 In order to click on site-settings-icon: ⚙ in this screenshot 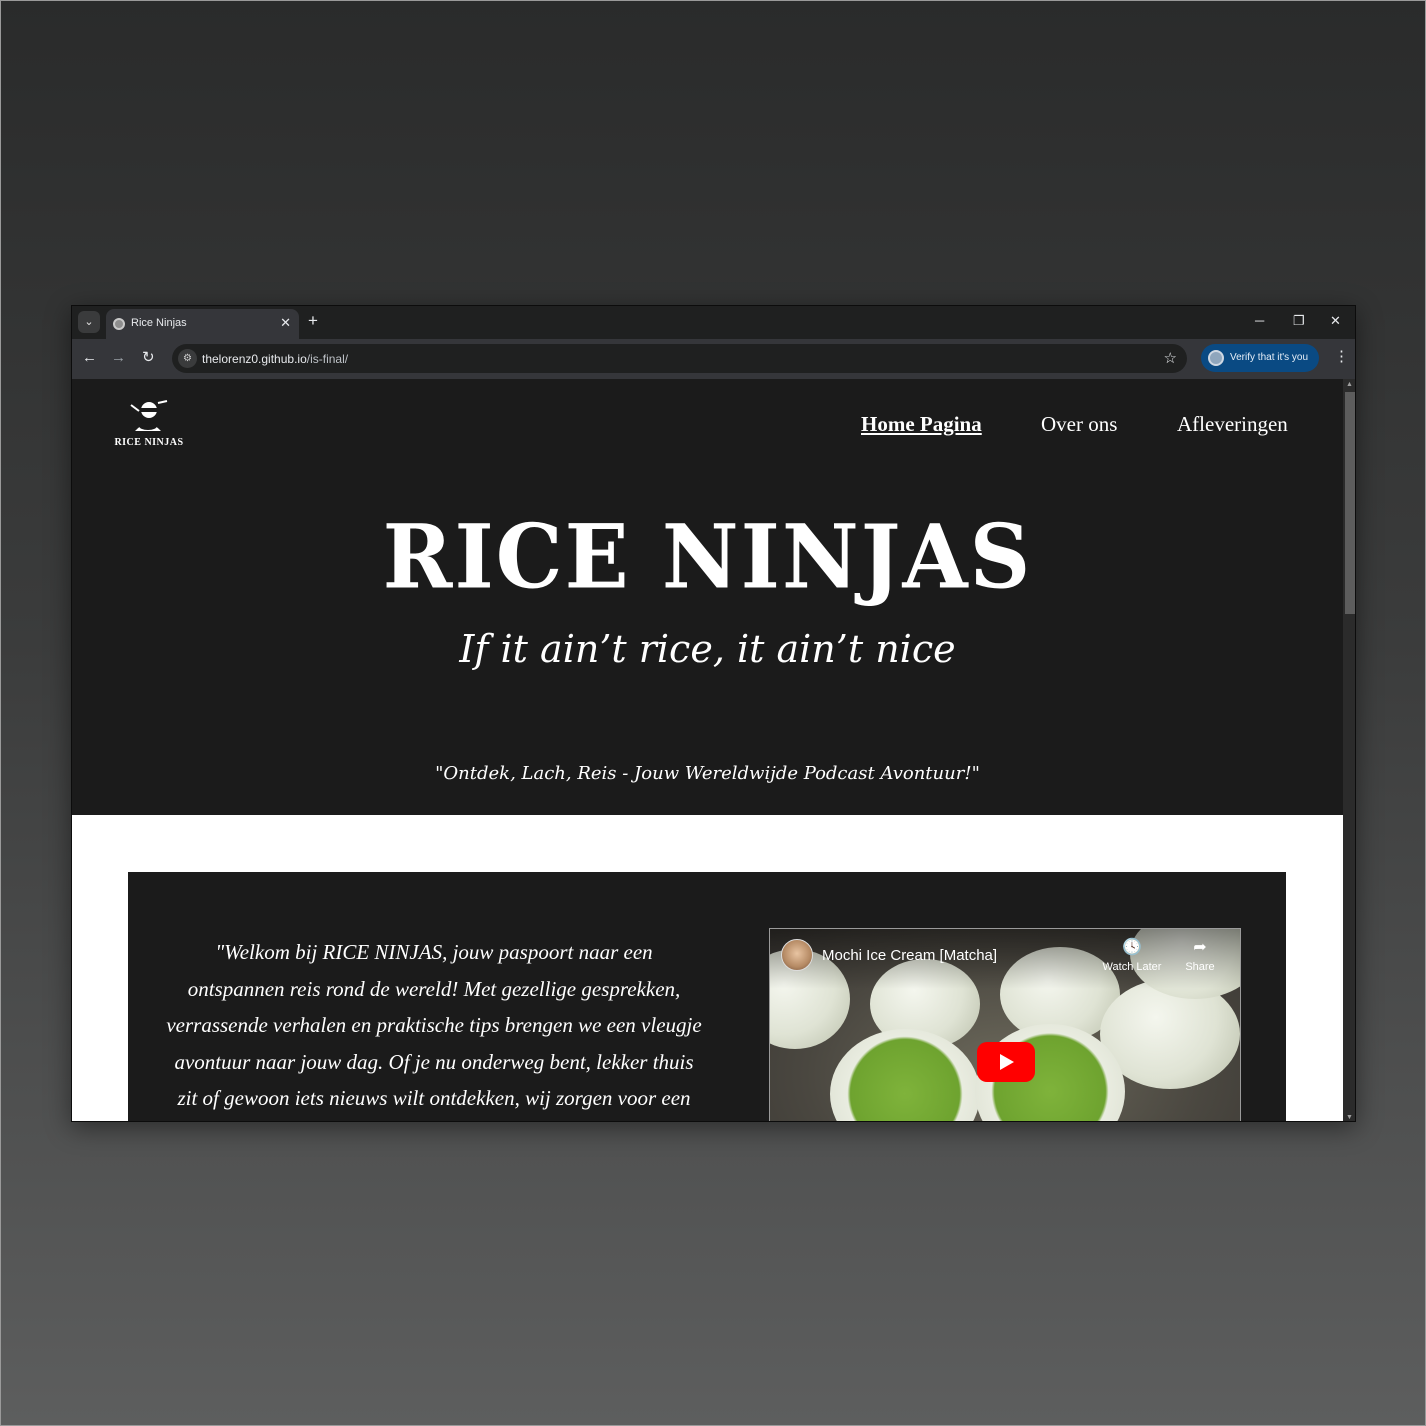, I will do `click(187, 358)`.